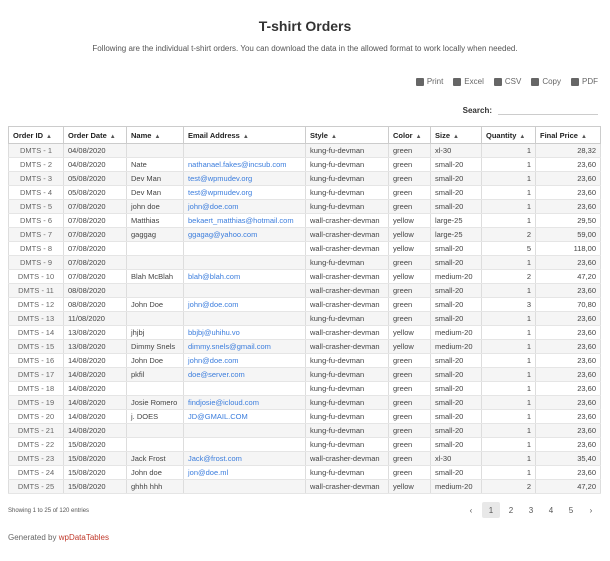  I want to click on table-cell: DMTS - 9, so click(36, 262).